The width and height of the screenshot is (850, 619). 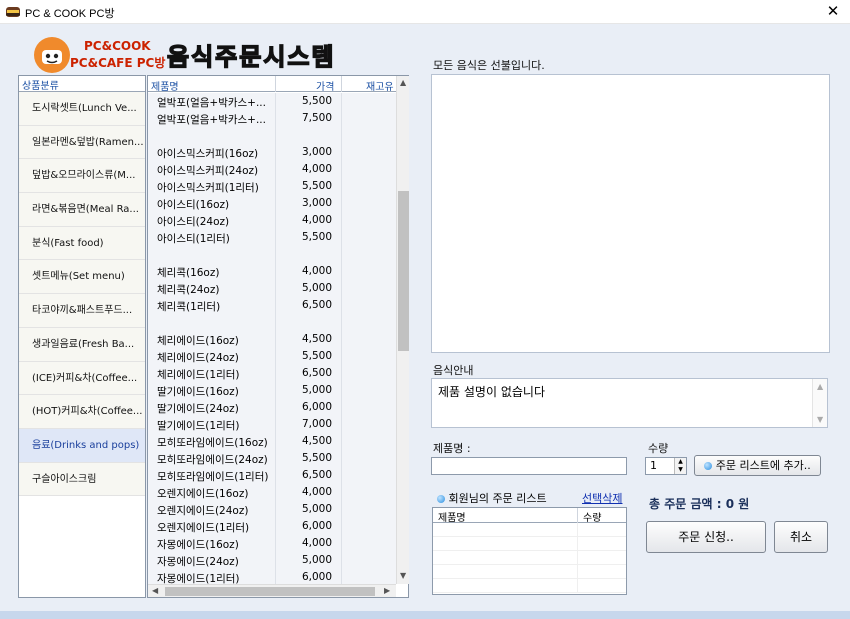 What do you see at coordinates (272, 152) in the screenshot?
I see `product-row: 아이스믹스커피(16oz) 3,000` at bounding box center [272, 152].